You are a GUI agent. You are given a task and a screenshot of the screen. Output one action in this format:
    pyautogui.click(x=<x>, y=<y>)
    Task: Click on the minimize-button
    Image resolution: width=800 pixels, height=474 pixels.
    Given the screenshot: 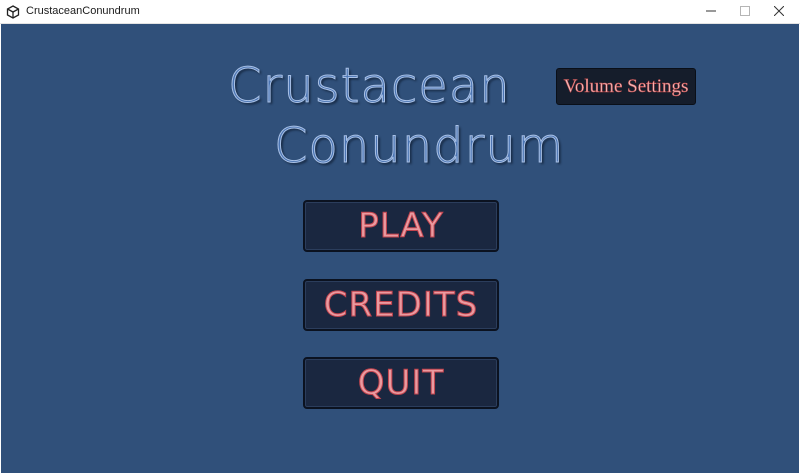 What is the action you would take?
    pyautogui.click(x=711, y=12)
    